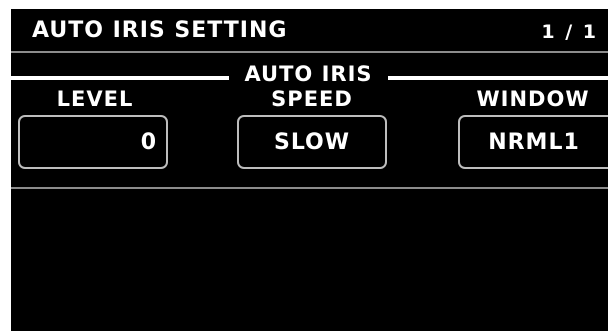 This screenshot has height=331, width=608. I want to click on level-value: 0, so click(148, 142).